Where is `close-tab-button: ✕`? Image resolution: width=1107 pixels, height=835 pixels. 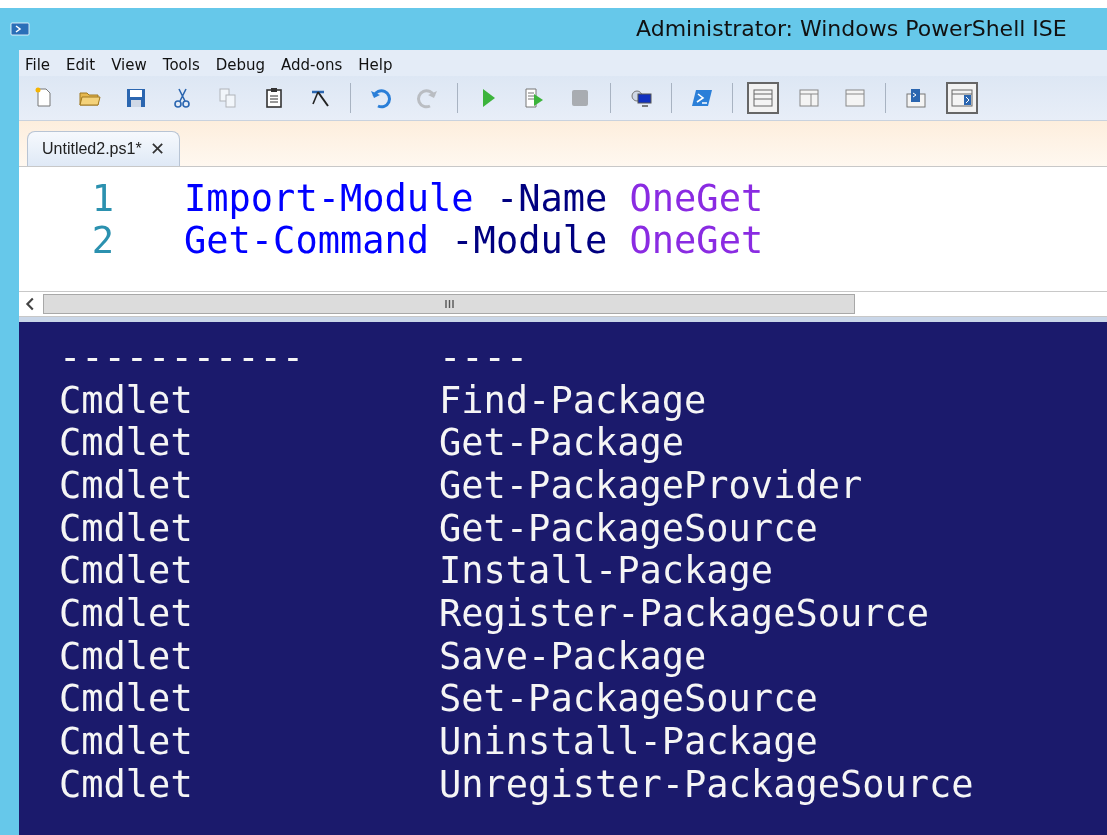 close-tab-button: ✕ is located at coordinates (157, 149).